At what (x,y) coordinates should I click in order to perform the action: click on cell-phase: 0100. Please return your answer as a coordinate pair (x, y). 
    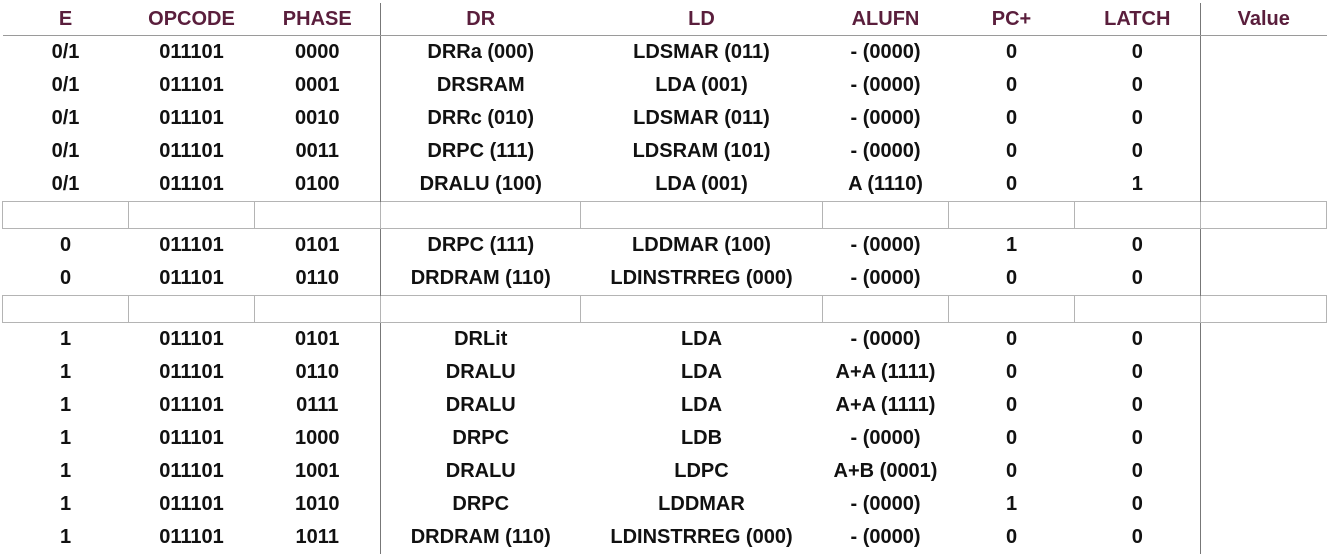
    Looking at the image, I should click on (318, 185).